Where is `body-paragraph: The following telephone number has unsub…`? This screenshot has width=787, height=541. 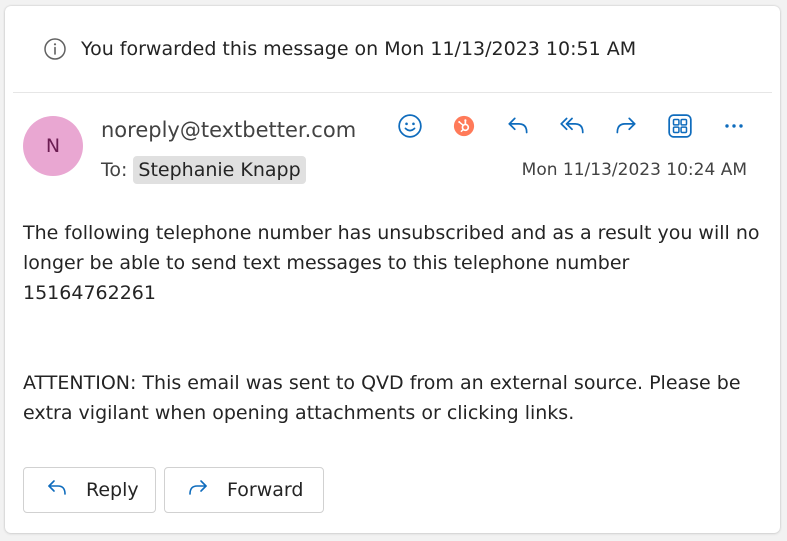
body-paragraph: The following telephone number has unsub… is located at coordinates (391, 263).